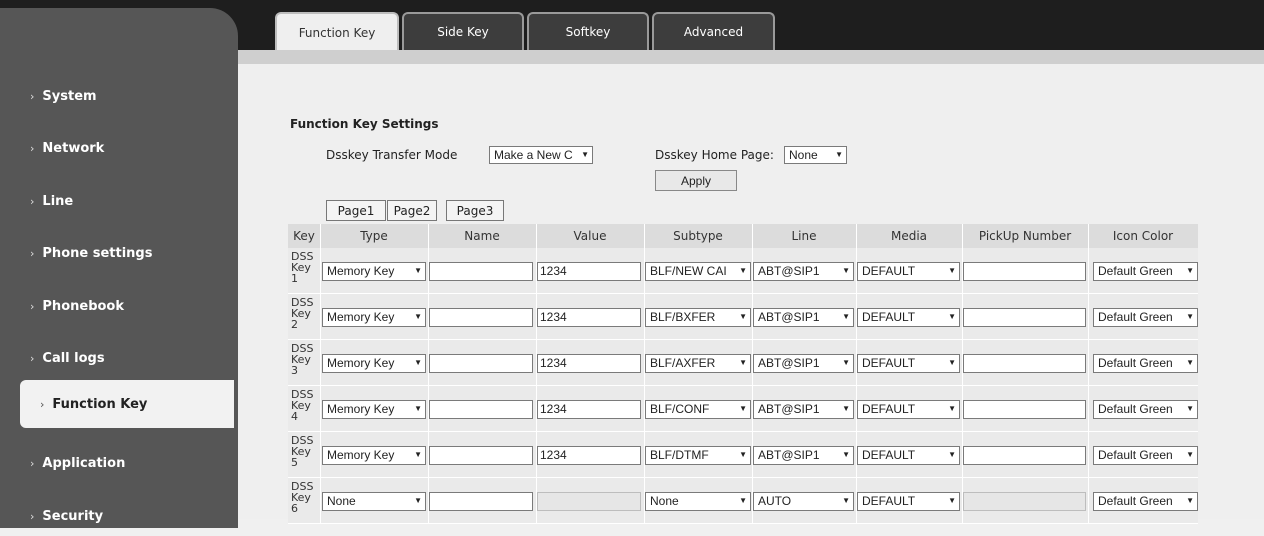 This screenshot has height=536, width=1264. Describe the element at coordinates (815, 155) in the screenshot. I see `home-page-select: None ▼` at that location.